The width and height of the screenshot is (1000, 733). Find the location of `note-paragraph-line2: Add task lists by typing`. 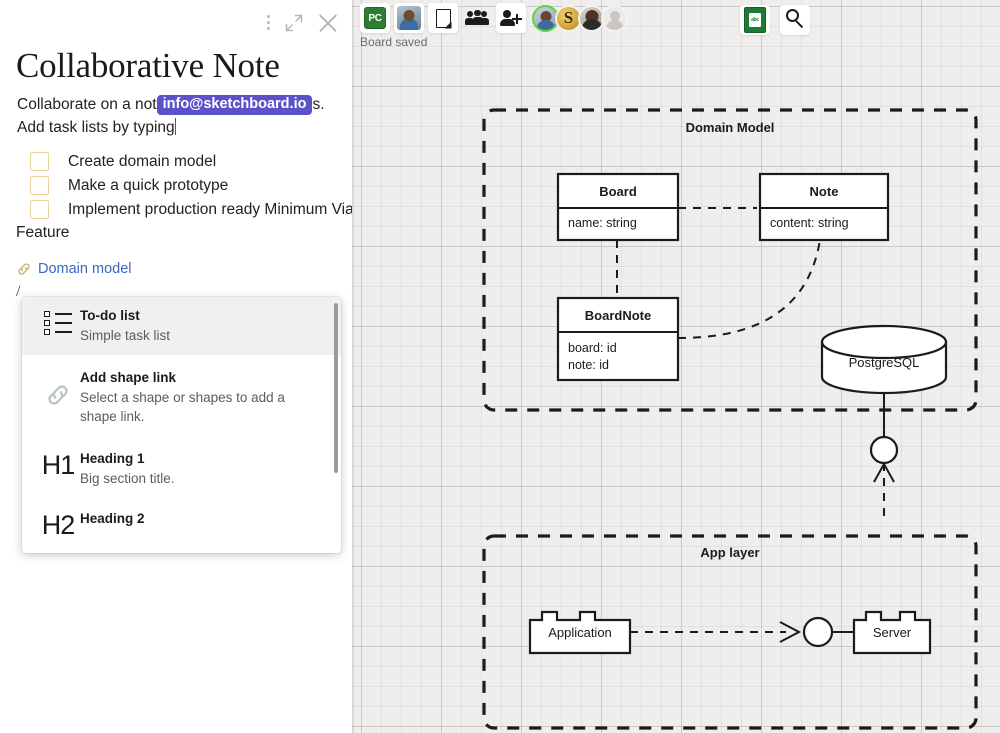

note-paragraph-line2: Add task lists by typing is located at coordinates (96, 127).